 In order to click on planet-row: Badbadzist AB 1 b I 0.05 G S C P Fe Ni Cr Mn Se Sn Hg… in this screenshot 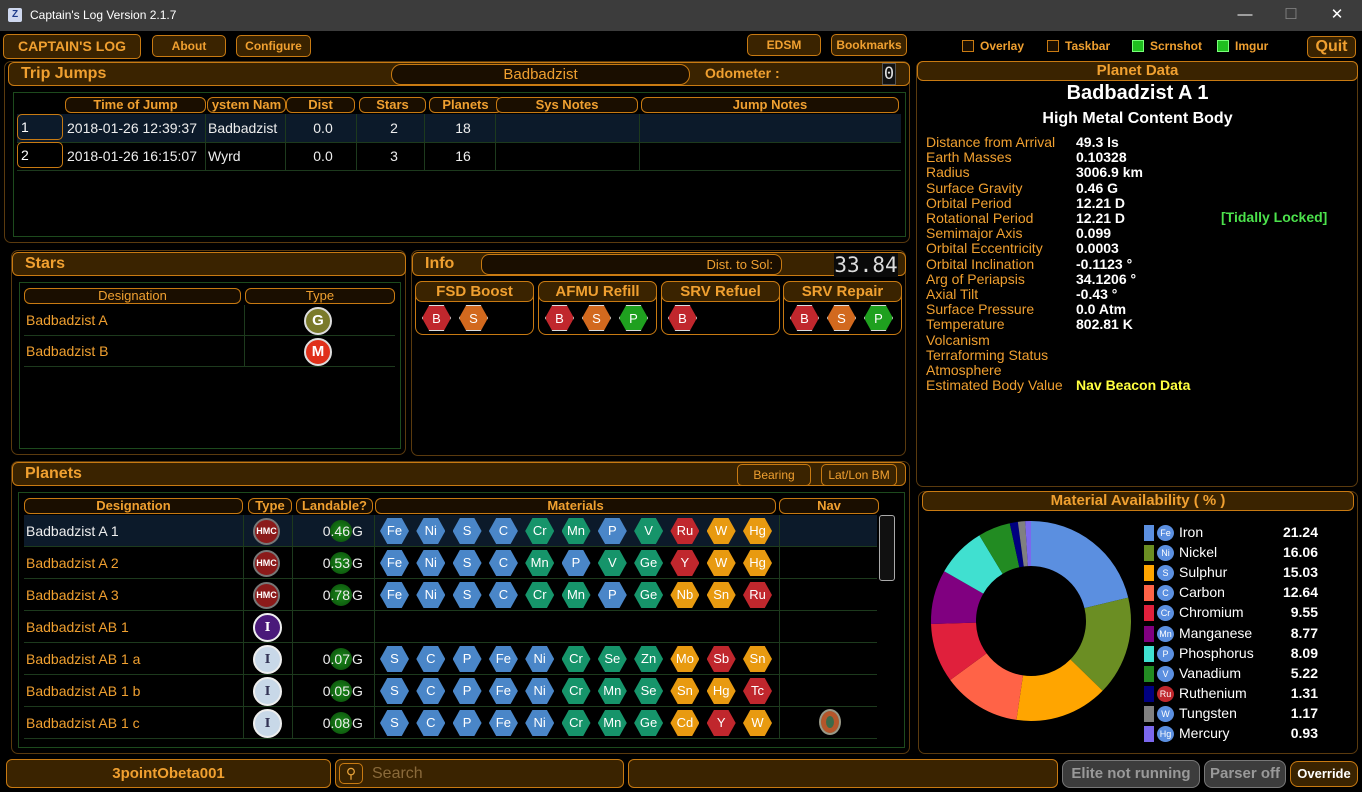, I will do `click(450, 691)`.